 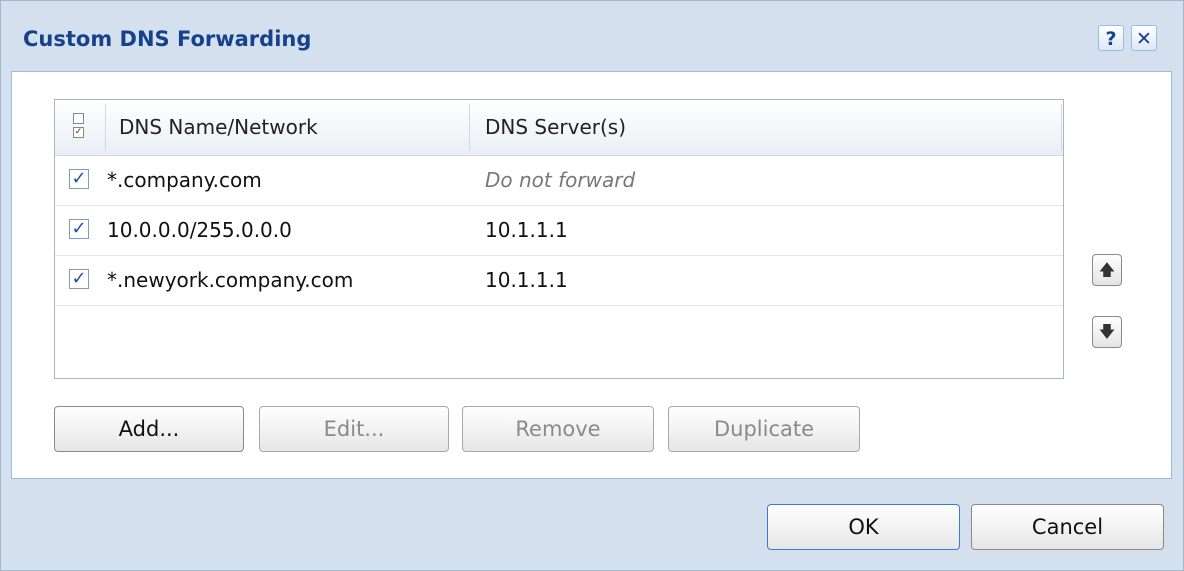 I want to click on down-arrow-icon: 🡇, so click(x=1107, y=331).